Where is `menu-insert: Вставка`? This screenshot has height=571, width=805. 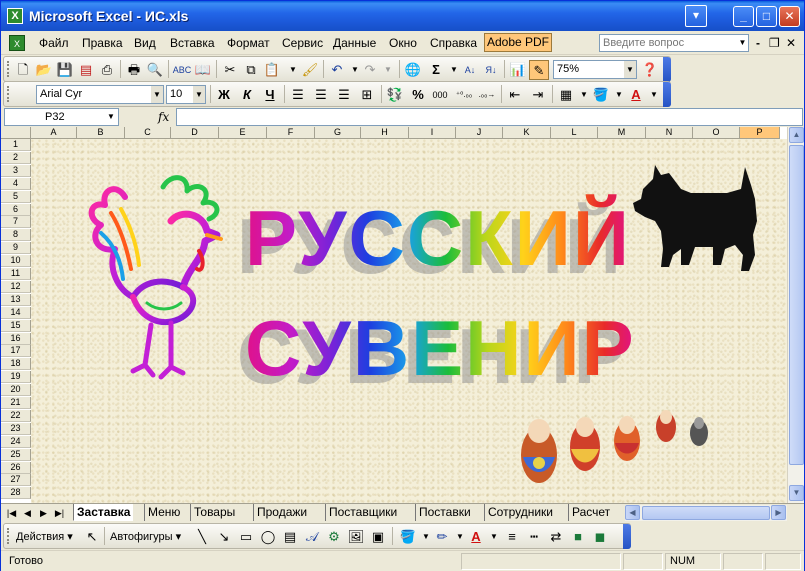 menu-insert: Вставка is located at coordinates (192, 43).